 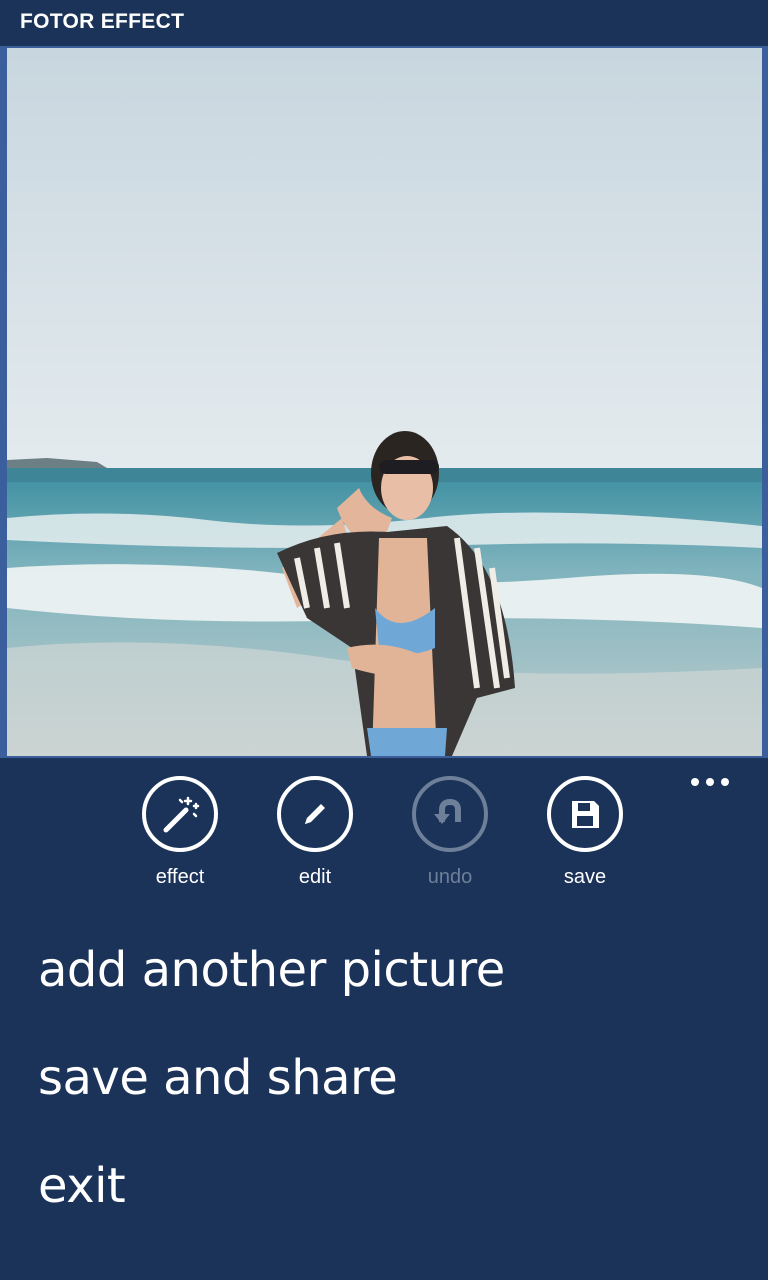 What do you see at coordinates (384, 984) in the screenshot?
I see `menu-item-add-another-picture: add another picture` at bounding box center [384, 984].